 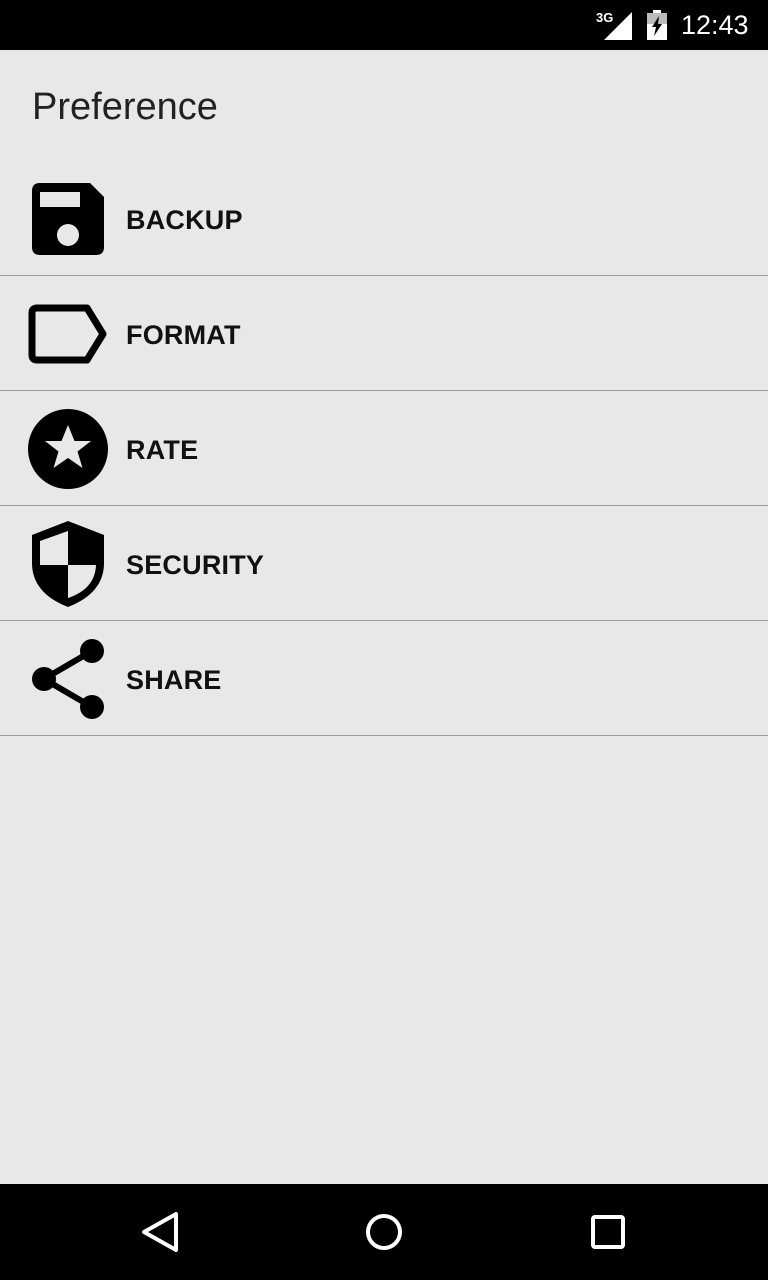 What do you see at coordinates (384, 25) in the screenshot?
I see `status-bar: 3G 12:43` at bounding box center [384, 25].